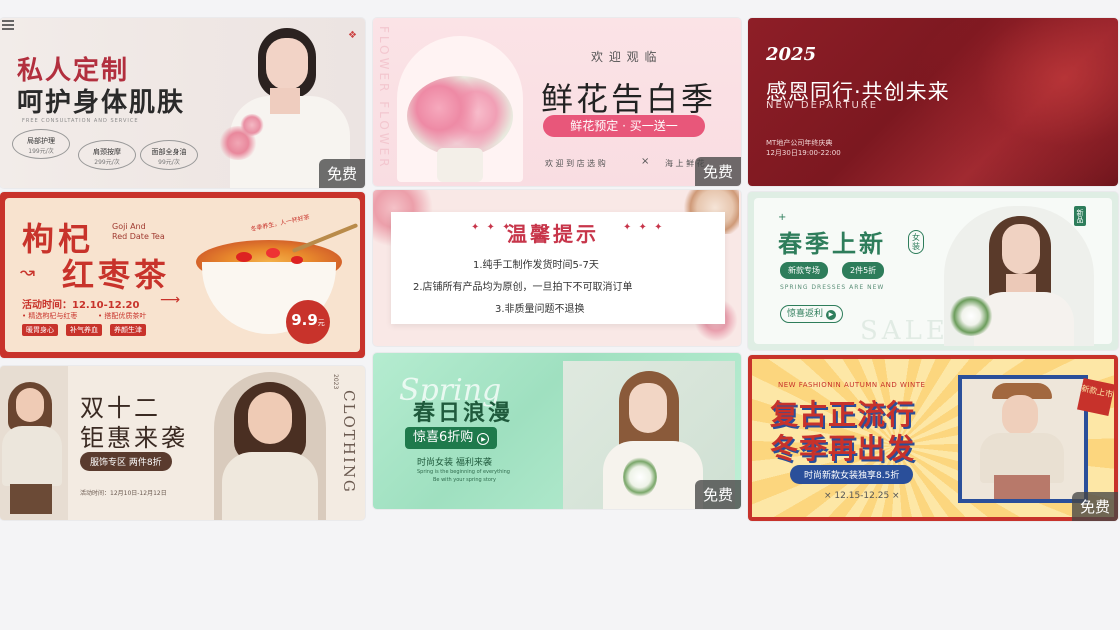 This screenshot has width=1120, height=630. Describe the element at coordinates (84, 330) in the screenshot. I see `tag-pill: 补气养血` at that location.